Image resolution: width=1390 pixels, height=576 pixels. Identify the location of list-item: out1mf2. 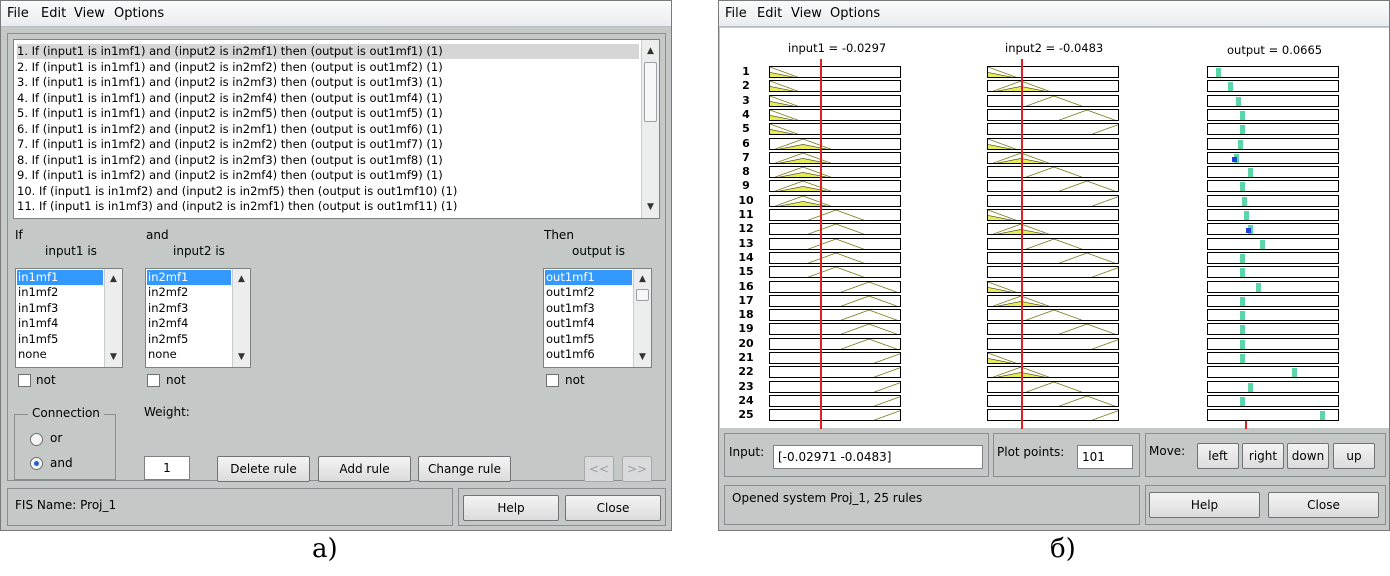
(570, 292).